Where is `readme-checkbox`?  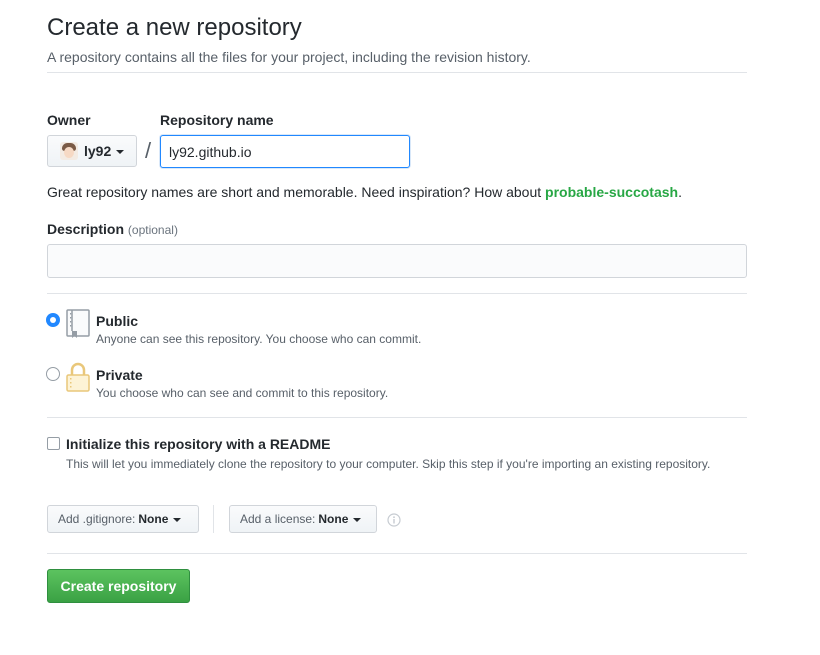
readme-checkbox is located at coordinates (53, 443).